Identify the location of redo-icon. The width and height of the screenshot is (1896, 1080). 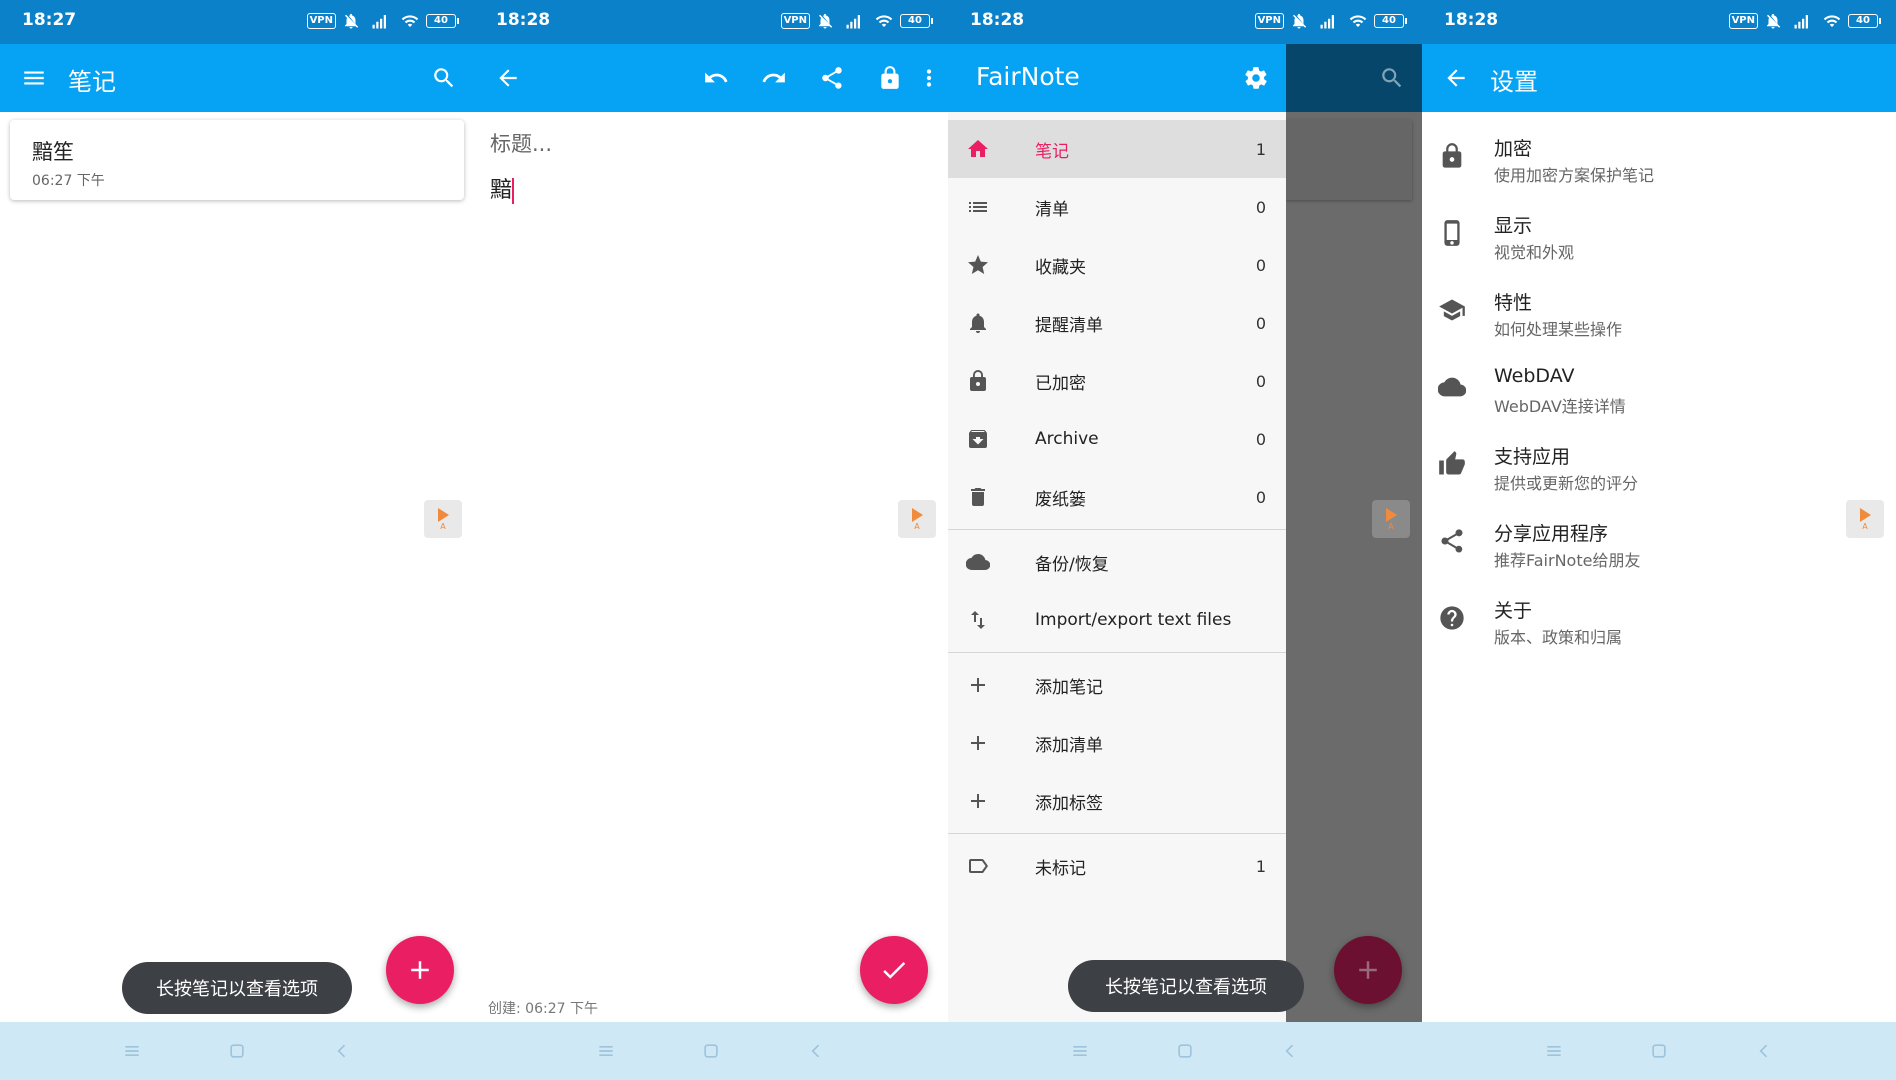
(774, 78).